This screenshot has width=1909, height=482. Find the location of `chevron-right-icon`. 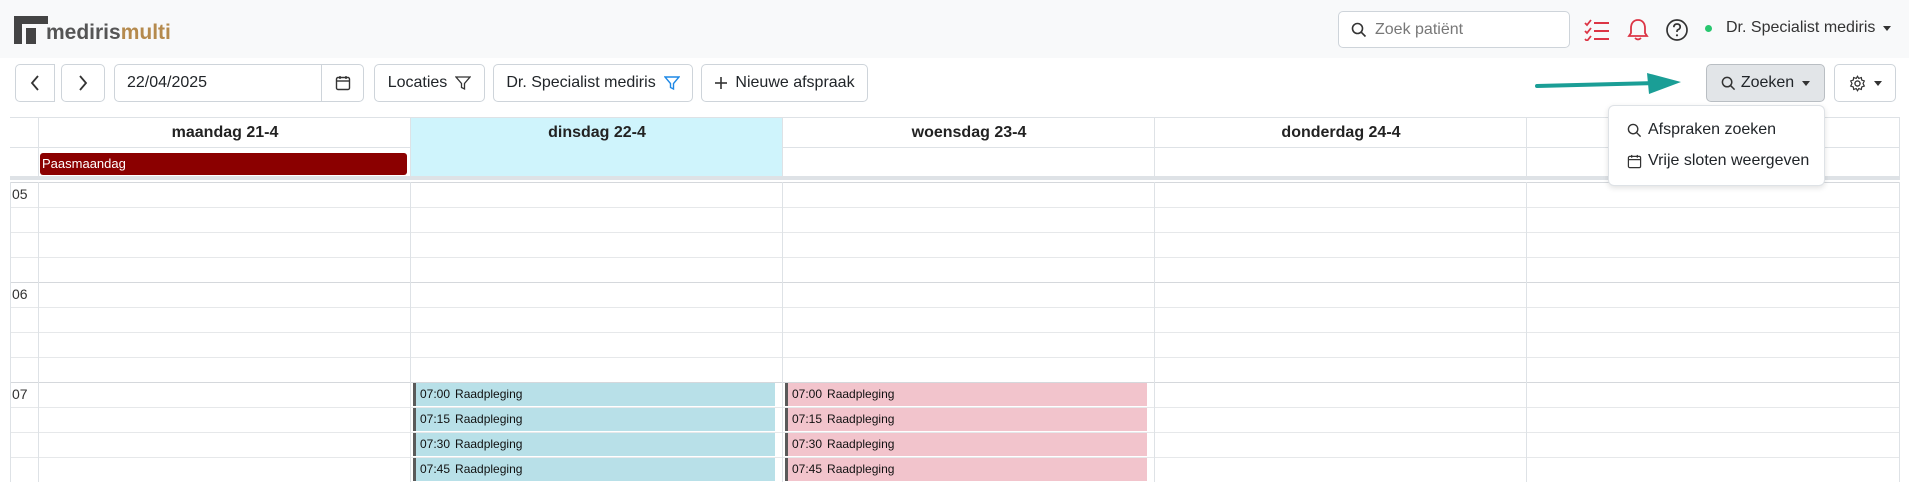

chevron-right-icon is located at coordinates (83, 83).